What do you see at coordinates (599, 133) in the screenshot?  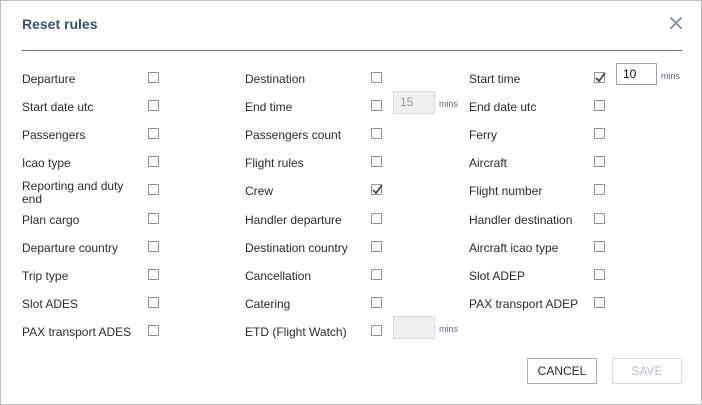 I see `rule-checkbox-ferry` at bounding box center [599, 133].